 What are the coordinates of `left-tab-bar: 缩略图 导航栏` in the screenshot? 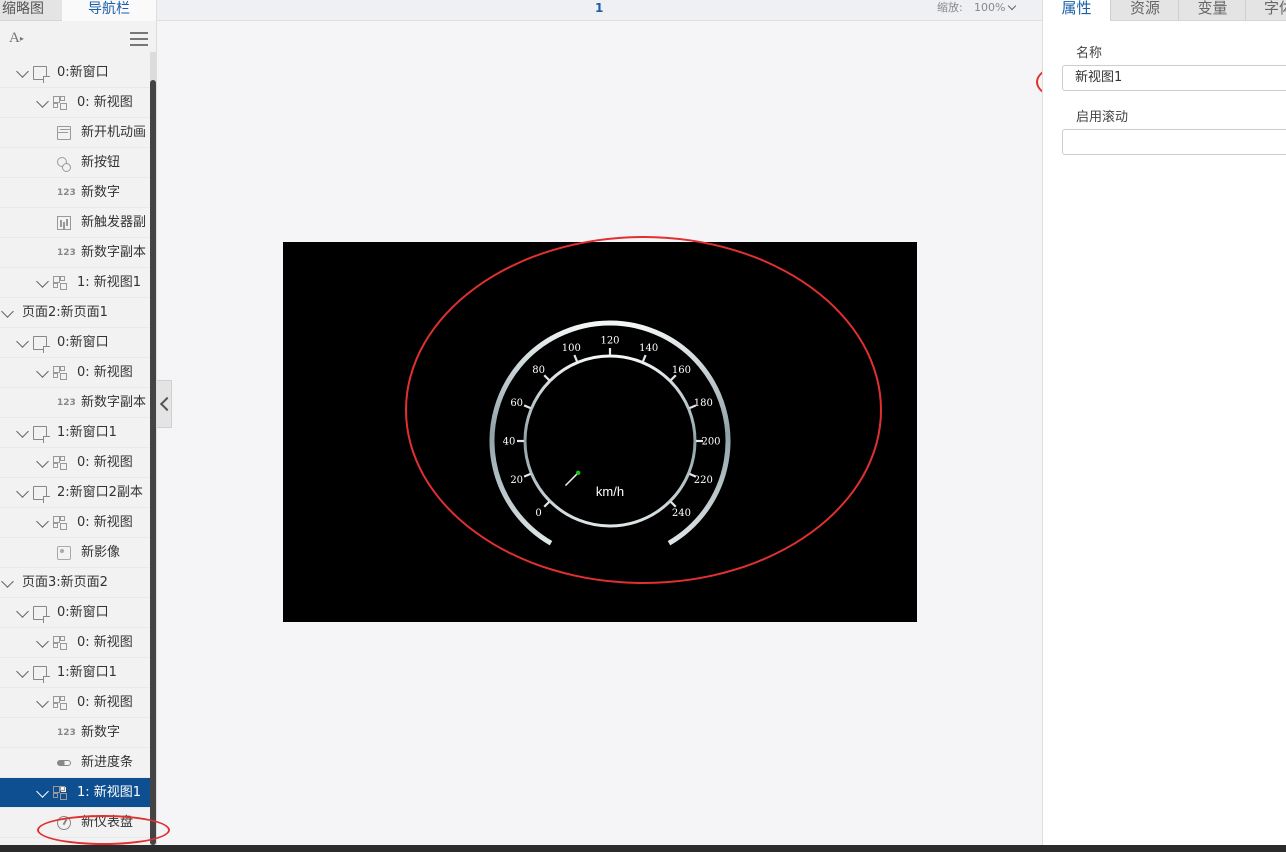 It's located at (78, 10).